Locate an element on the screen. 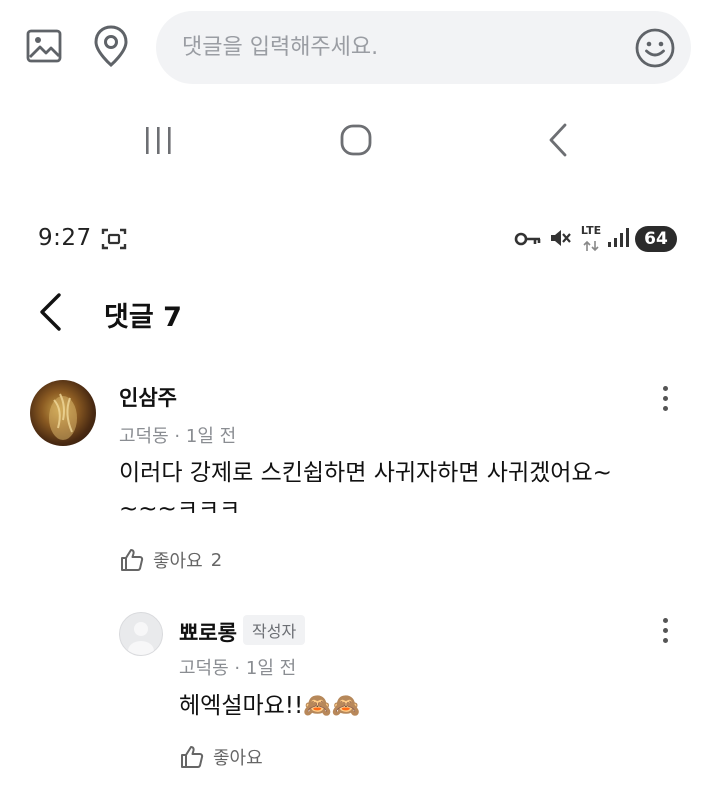  key-status is located at coordinates (528, 241).